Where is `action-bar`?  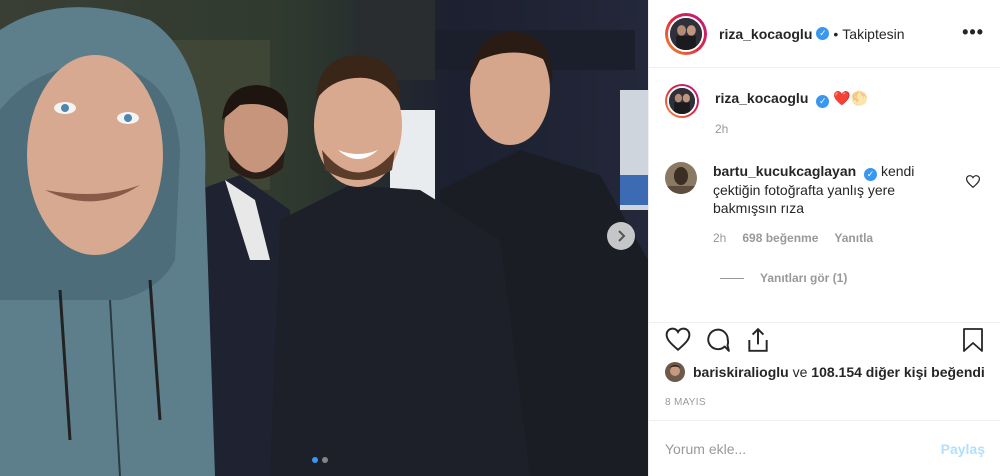 action-bar is located at coordinates (824, 342).